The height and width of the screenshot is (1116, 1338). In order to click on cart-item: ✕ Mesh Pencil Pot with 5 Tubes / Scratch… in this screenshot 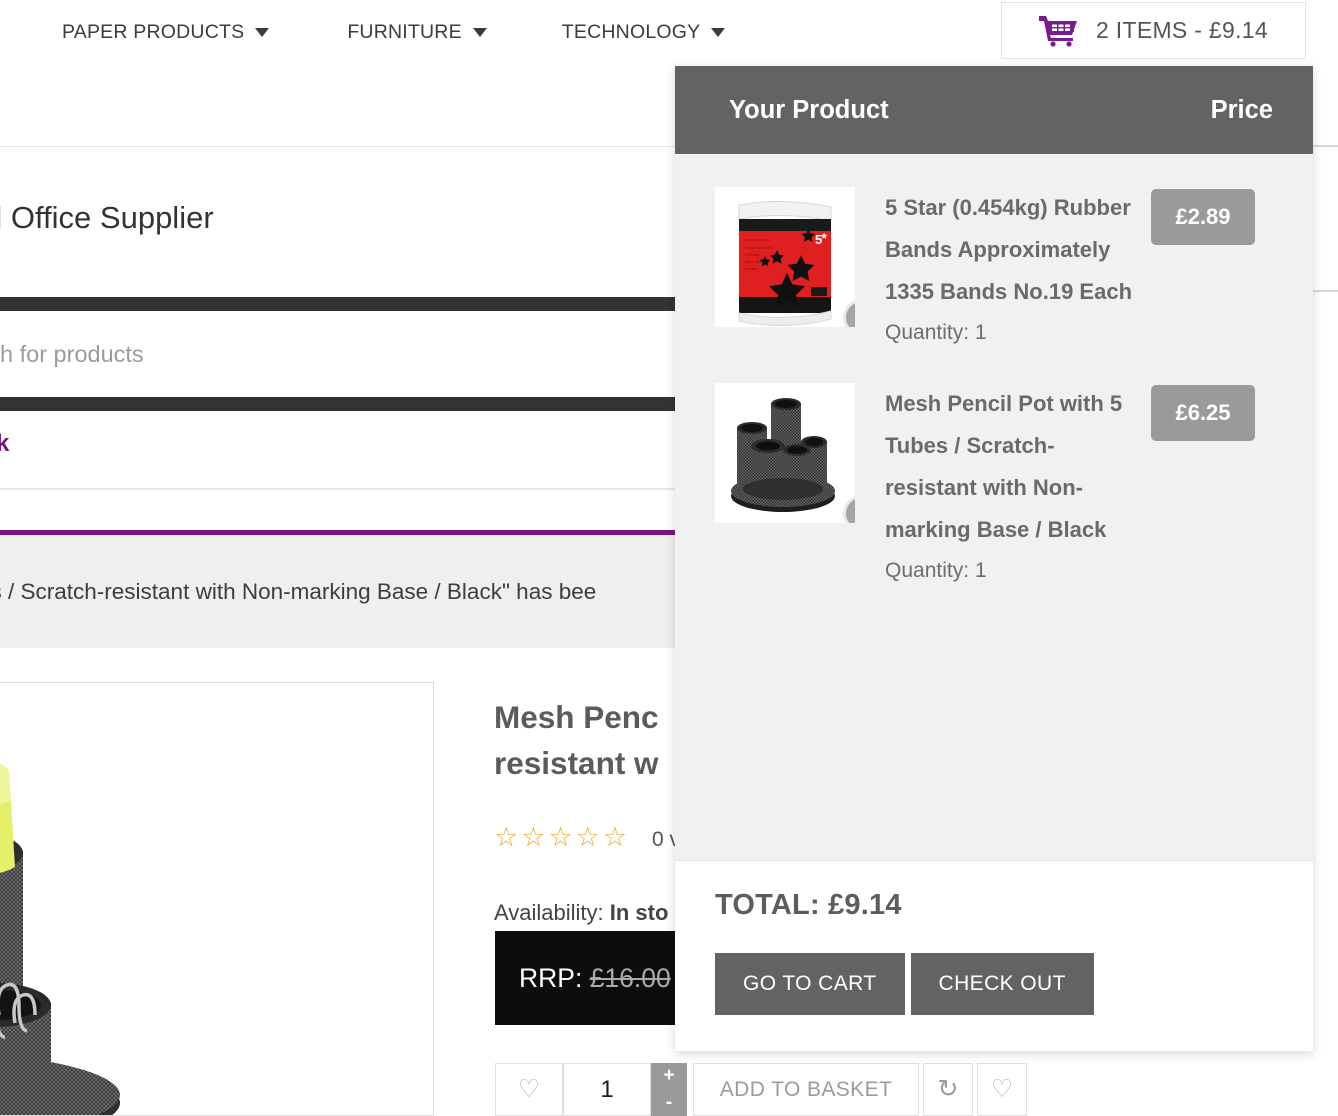, I will do `click(994, 464)`.